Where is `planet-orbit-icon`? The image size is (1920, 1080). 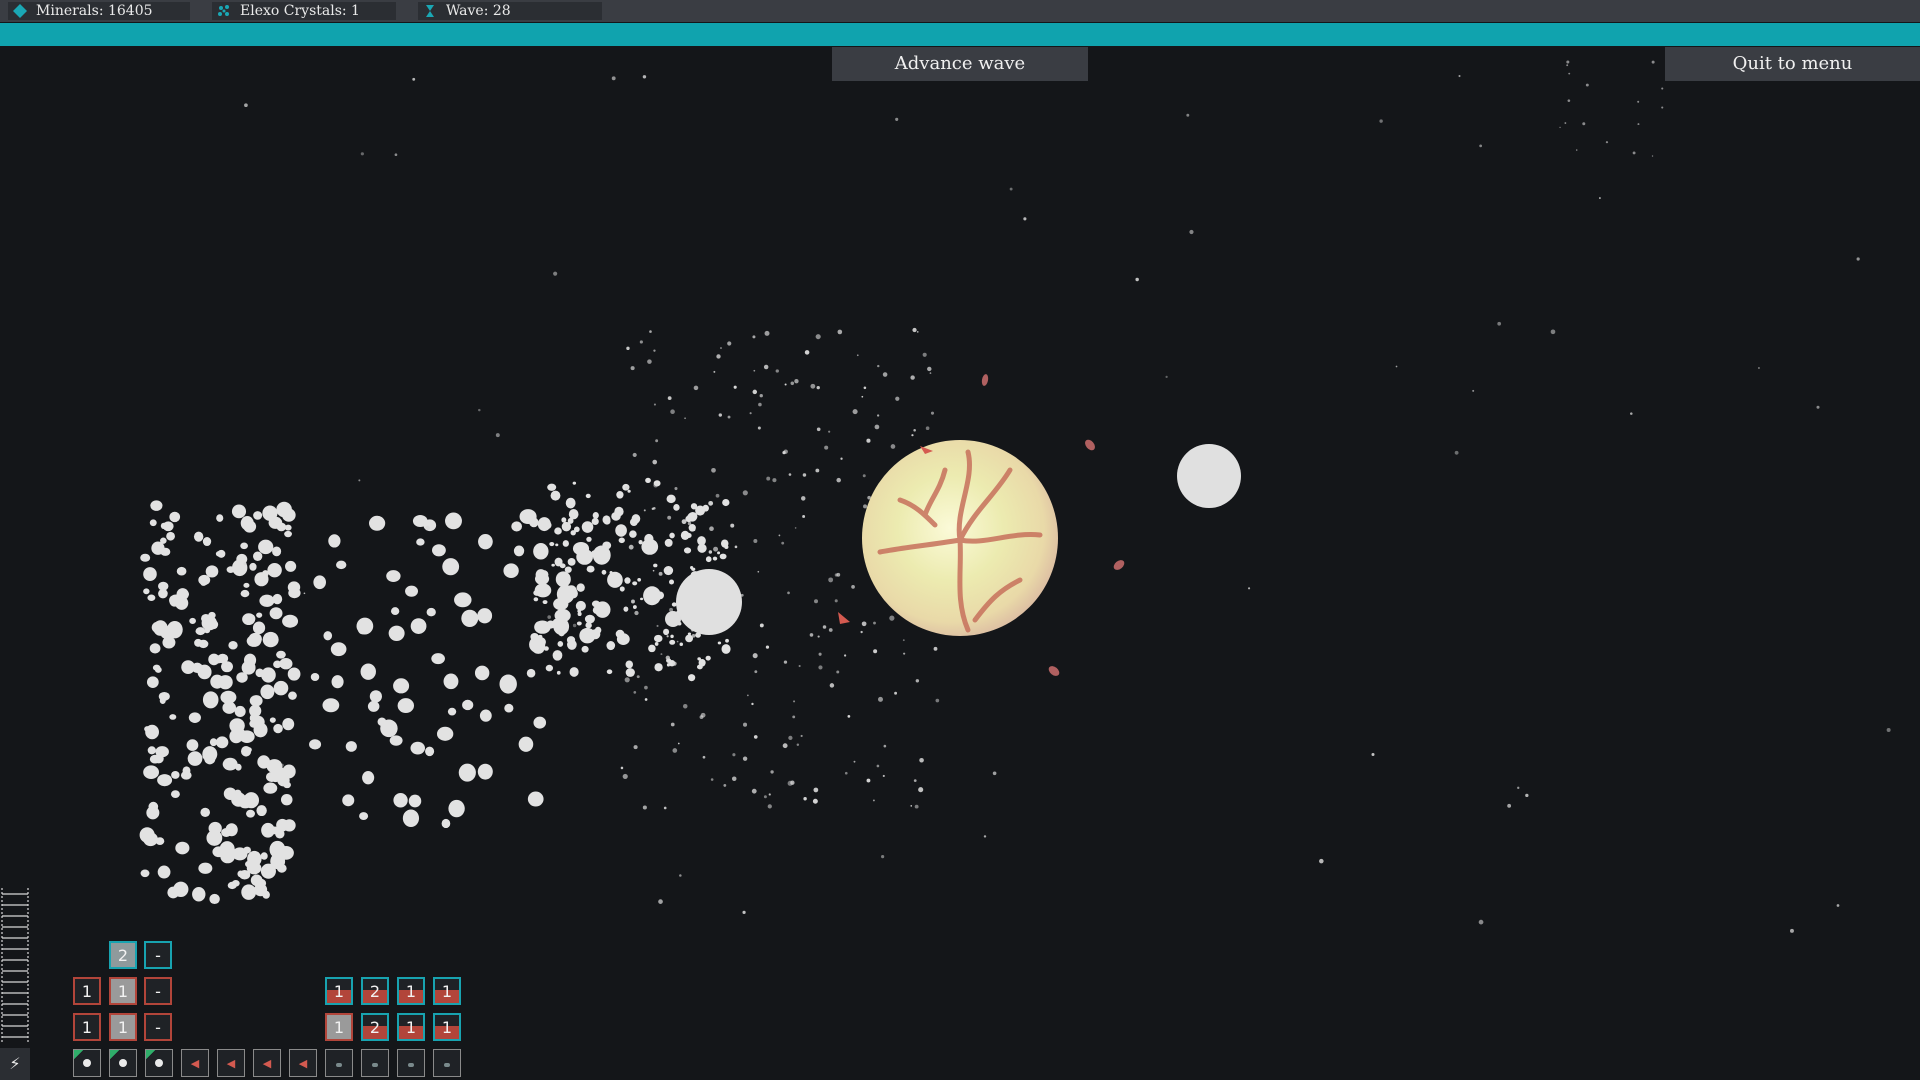 planet-orbit-icon is located at coordinates (159, 1063).